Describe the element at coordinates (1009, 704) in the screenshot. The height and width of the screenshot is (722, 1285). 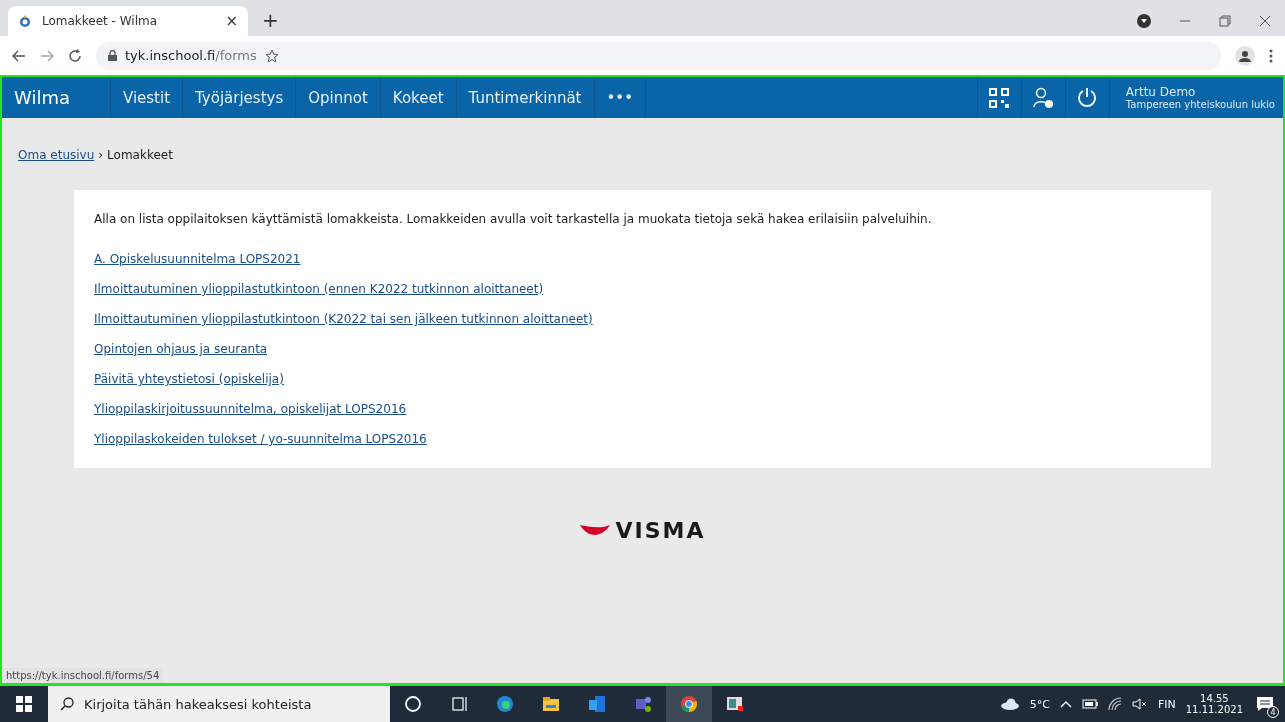
I see `cloud-icon` at that location.